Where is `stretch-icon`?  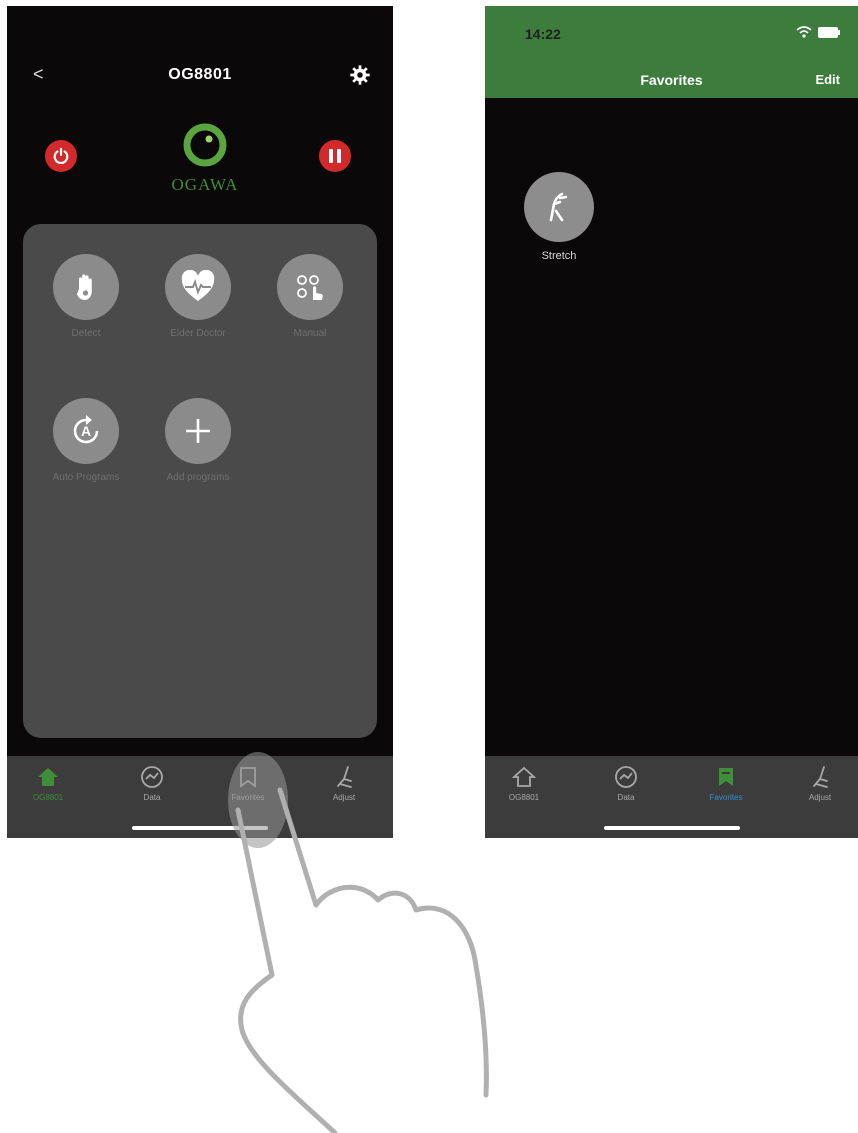 stretch-icon is located at coordinates (558, 207).